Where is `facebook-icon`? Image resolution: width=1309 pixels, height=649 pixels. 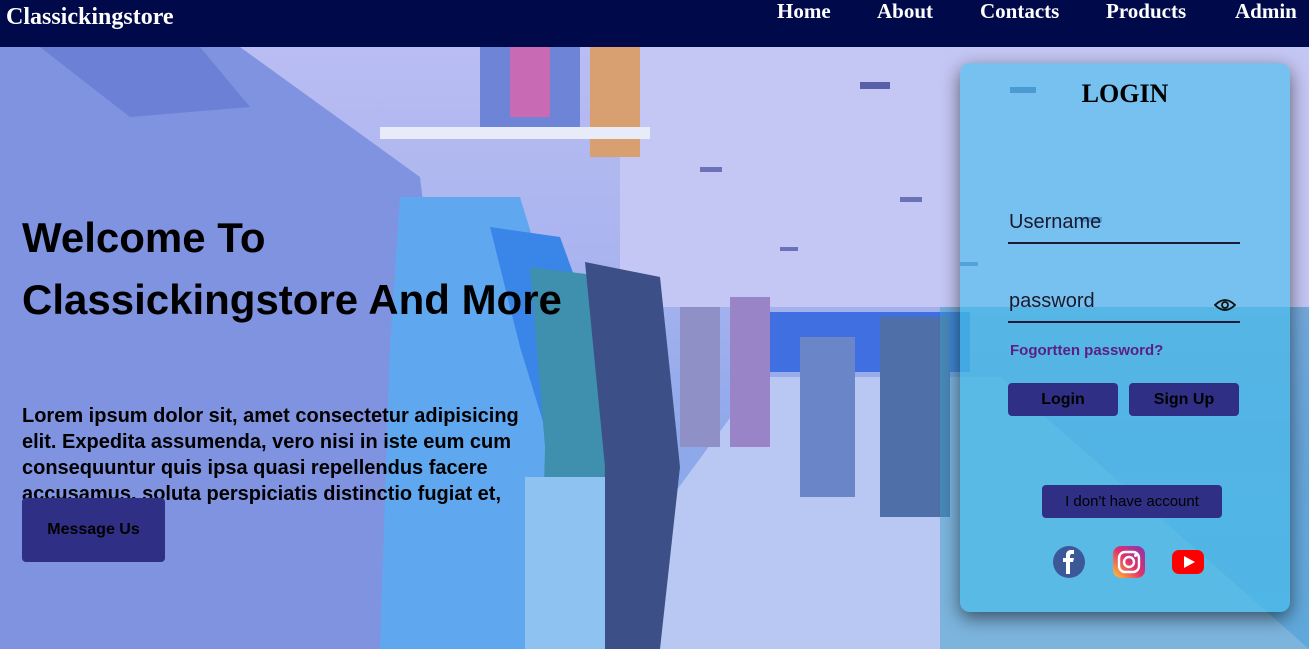
facebook-icon is located at coordinates (1069, 562).